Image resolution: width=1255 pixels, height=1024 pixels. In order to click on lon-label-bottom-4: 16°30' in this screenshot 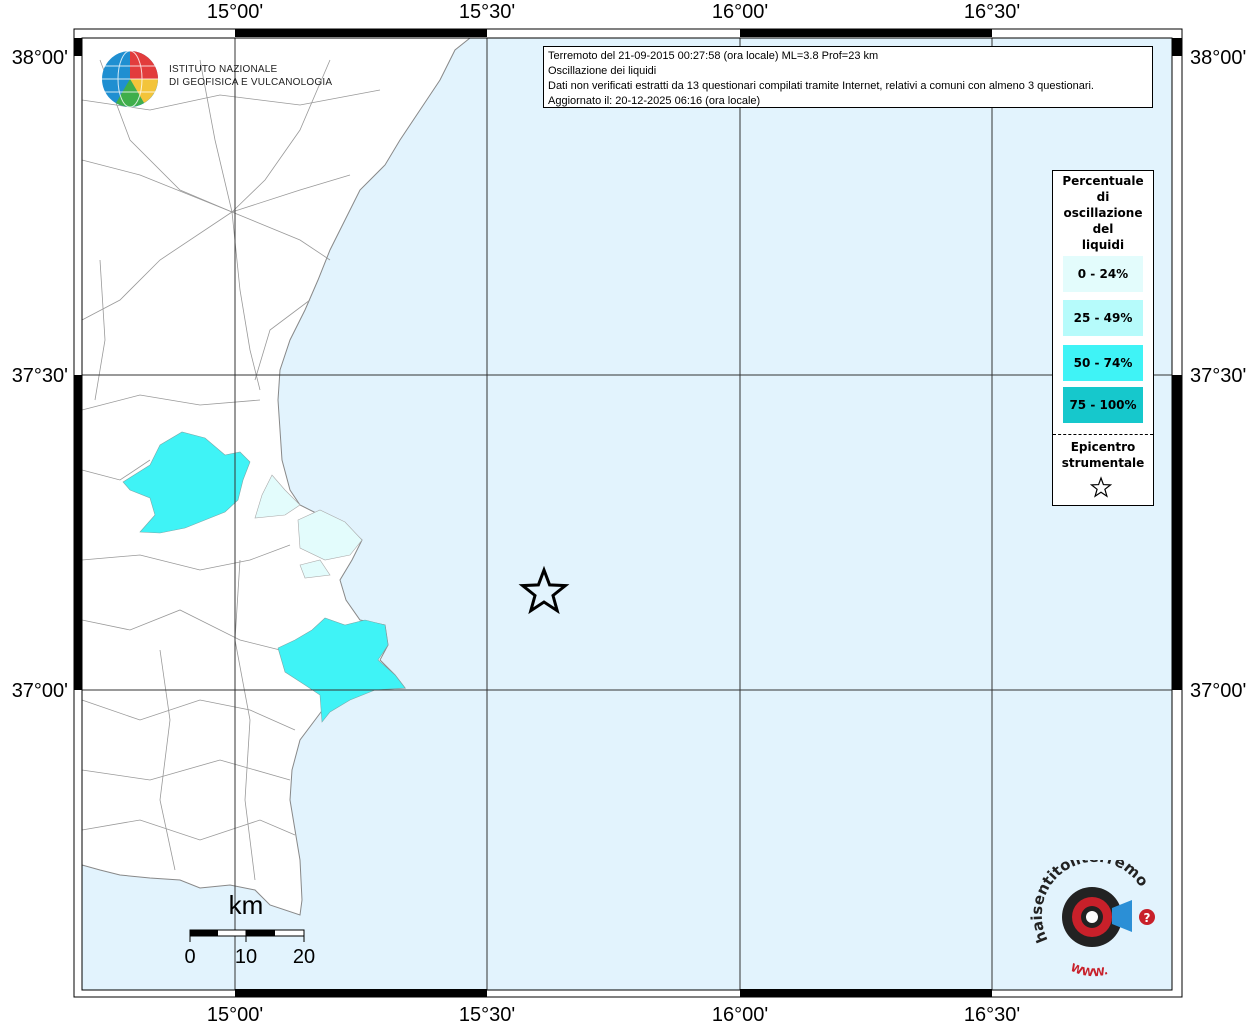, I will do `click(992, 1014)`.